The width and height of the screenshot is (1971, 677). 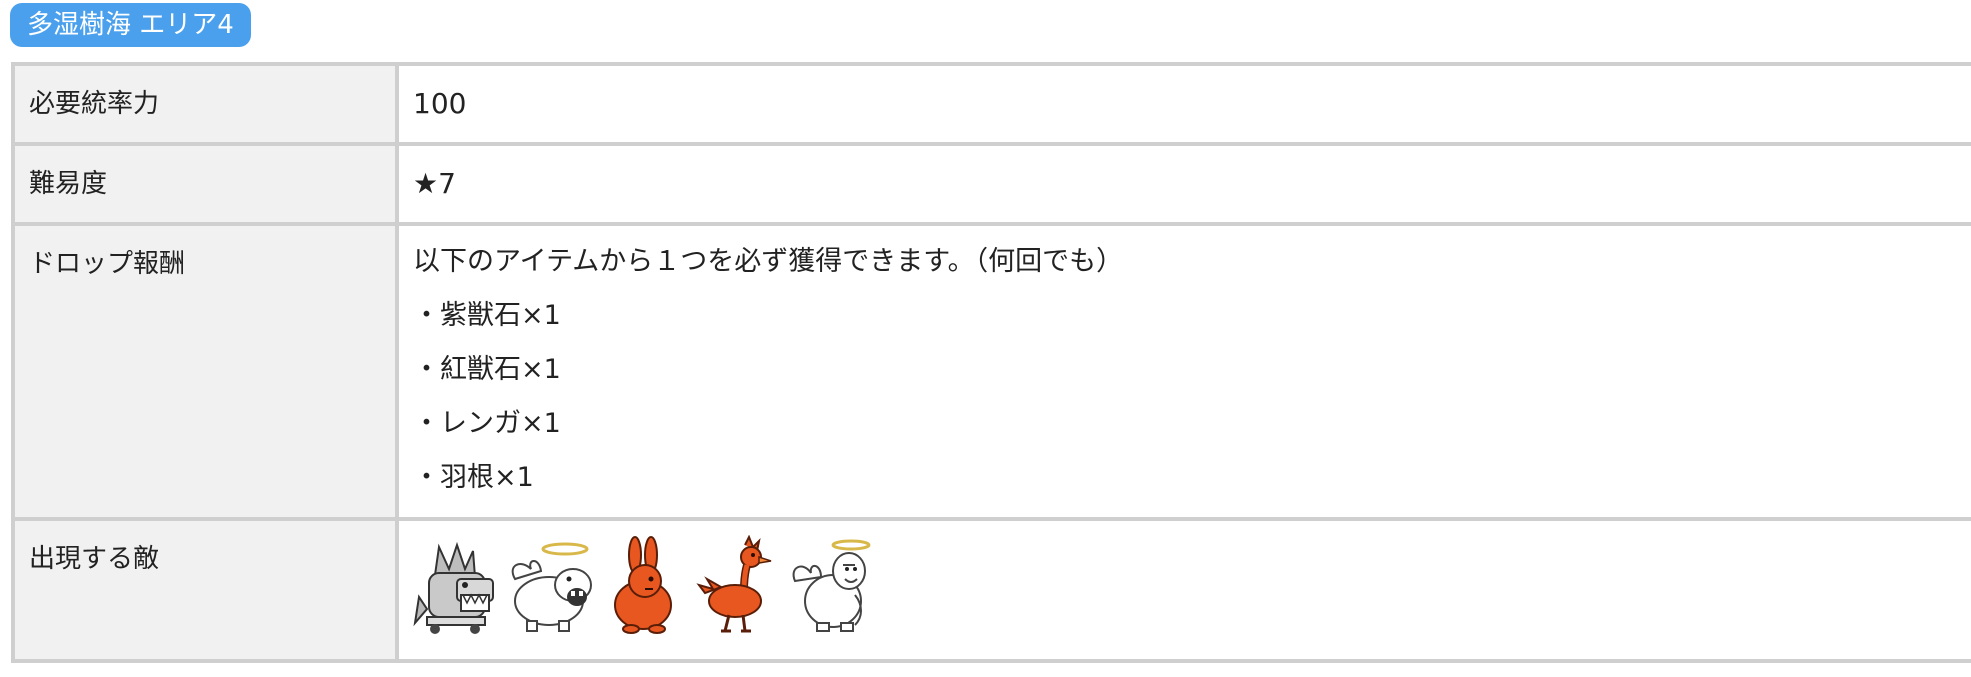 What do you see at coordinates (831, 585) in the screenshot?
I see `winged-gorilla-enemy-icon` at bounding box center [831, 585].